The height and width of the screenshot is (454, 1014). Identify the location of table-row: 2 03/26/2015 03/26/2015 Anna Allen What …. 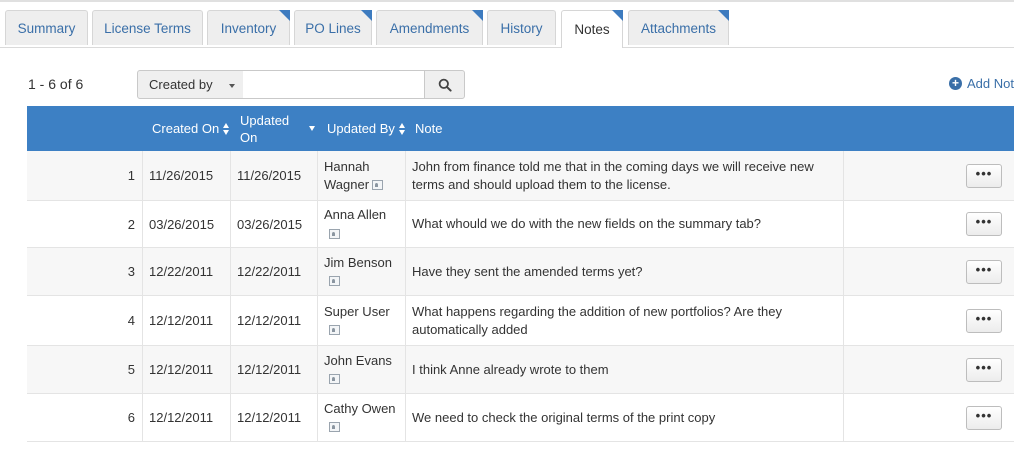
(520, 224).